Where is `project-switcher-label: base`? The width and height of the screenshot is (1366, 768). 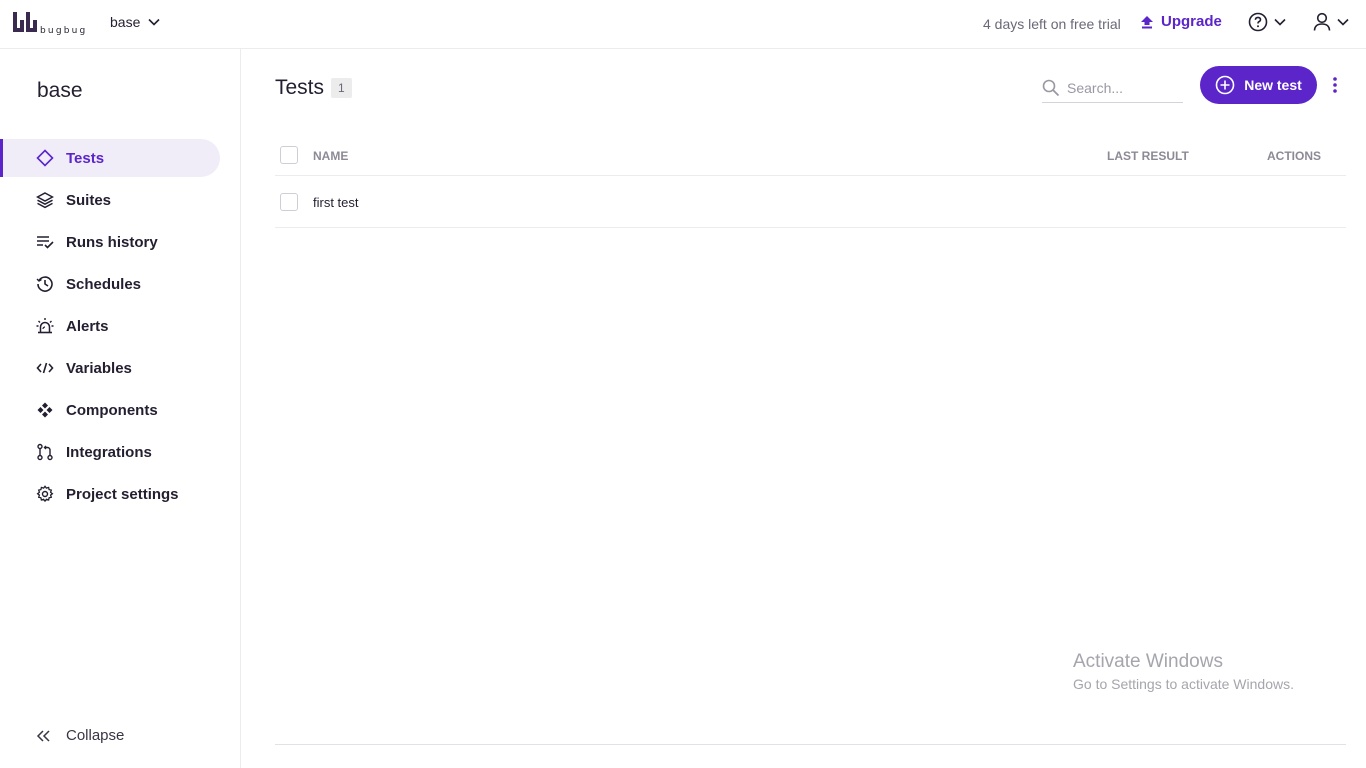 project-switcher-label: base is located at coordinates (125, 22).